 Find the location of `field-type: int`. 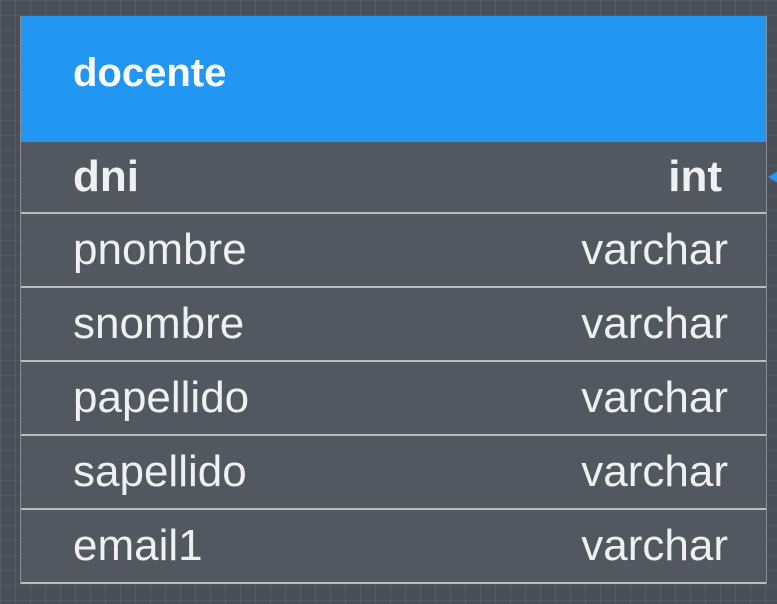

field-type: int is located at coordinates (695, 176).